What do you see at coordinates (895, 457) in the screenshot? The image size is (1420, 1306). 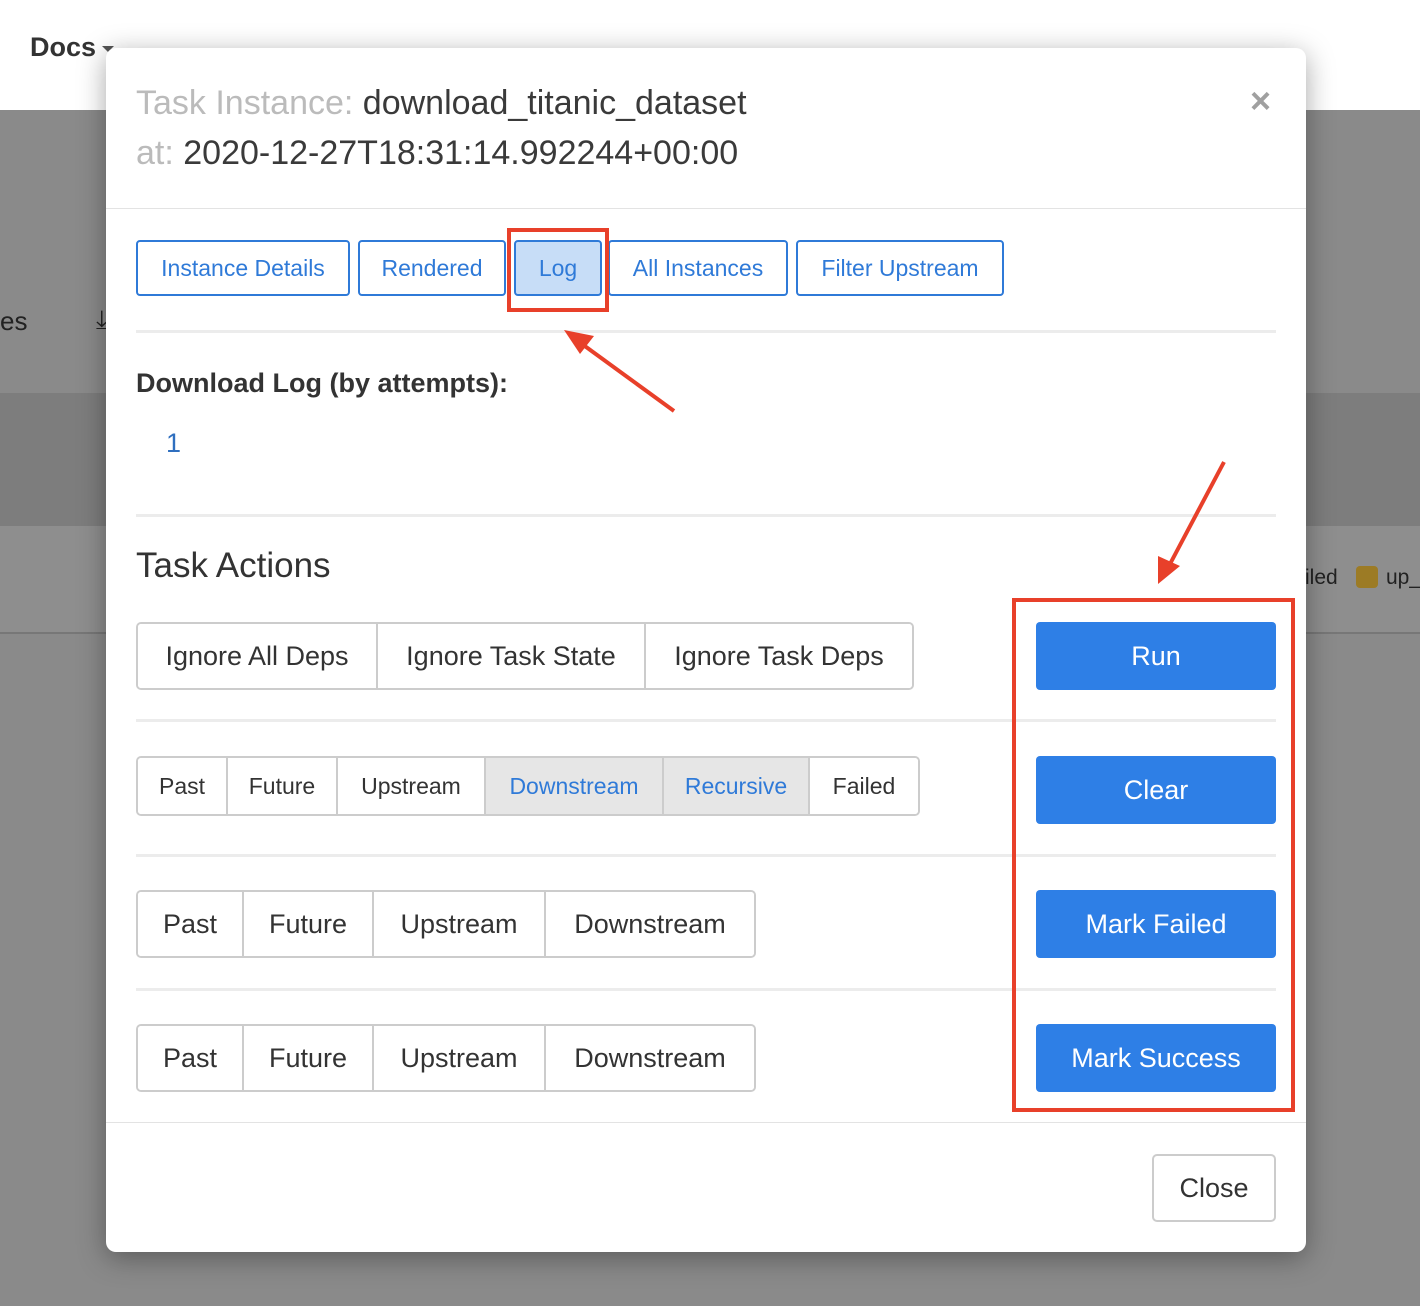 I see `annotation-arrows` at bounding box center [895, 457].